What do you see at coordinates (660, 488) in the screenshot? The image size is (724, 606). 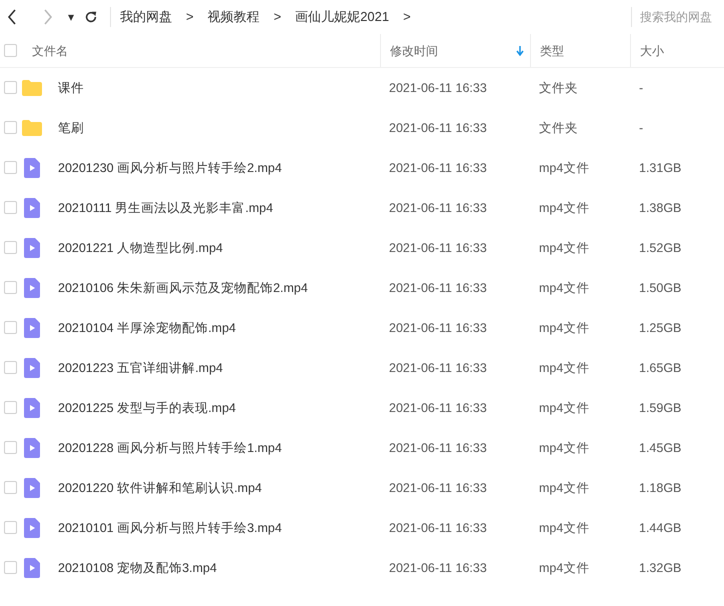 I see `file-size: 1.18GB` at bounding box center [660, 488].